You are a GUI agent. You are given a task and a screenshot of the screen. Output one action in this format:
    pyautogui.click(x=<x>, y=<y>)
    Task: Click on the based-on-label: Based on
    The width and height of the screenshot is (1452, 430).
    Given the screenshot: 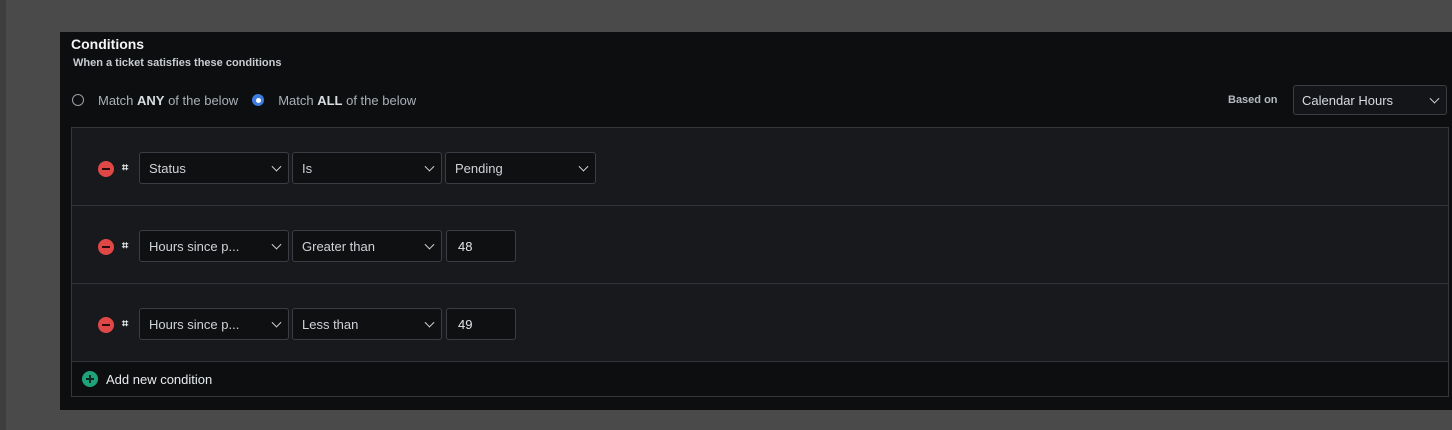 What is the action you would take?
    pyautogui.click(x=1253, y=100)
    